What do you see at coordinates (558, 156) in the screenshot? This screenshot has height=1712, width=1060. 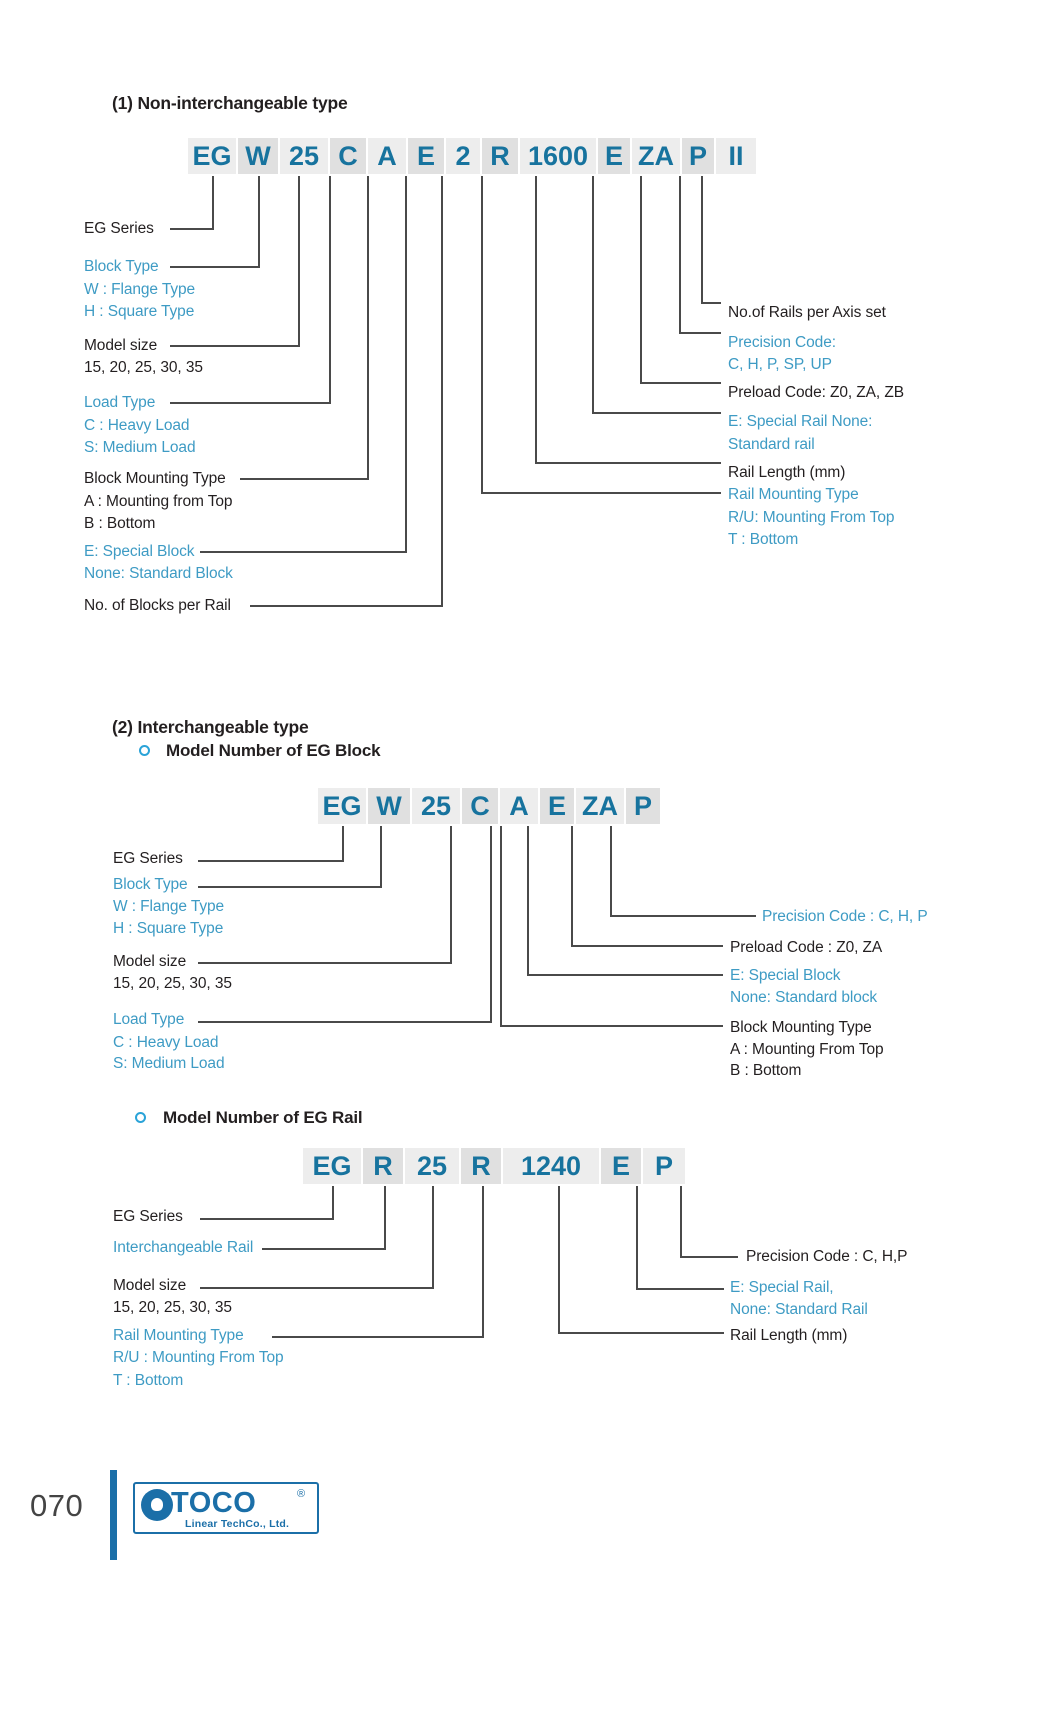 I see `code-cell-rail-length: 1600` at bounding box center [558, 156].